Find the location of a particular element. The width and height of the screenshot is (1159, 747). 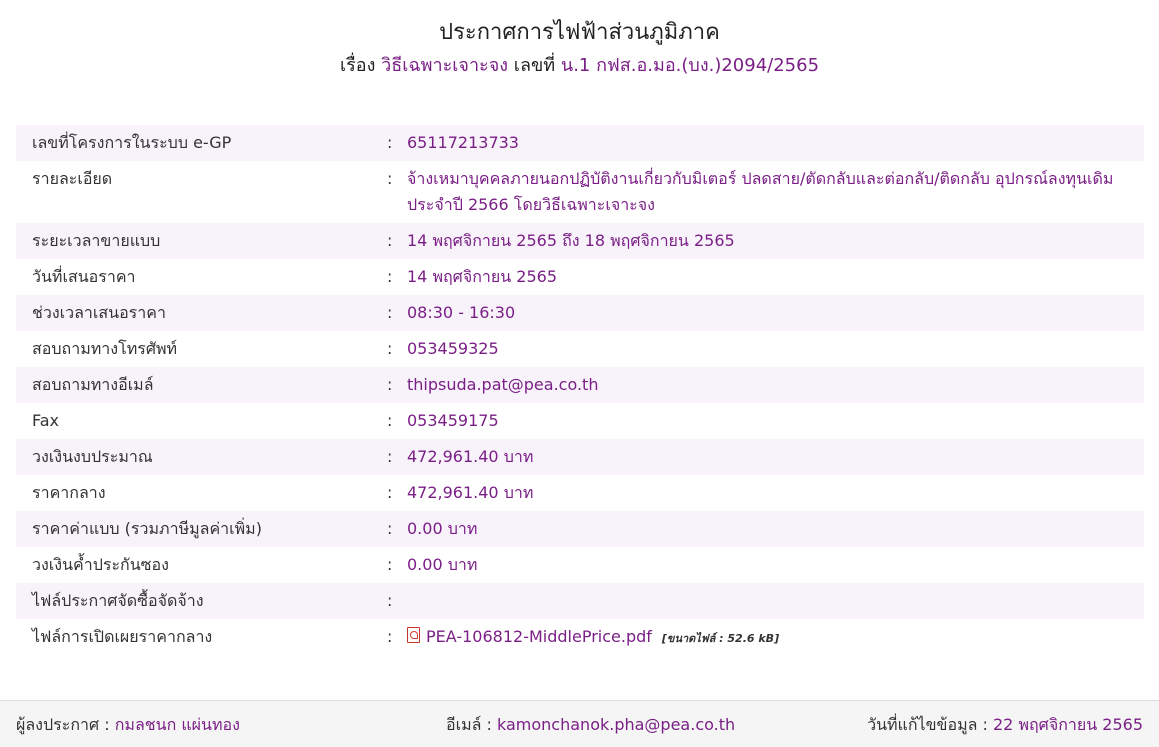

detail-label: วันที่เสนอราคา is located at coordinates (84, 276).